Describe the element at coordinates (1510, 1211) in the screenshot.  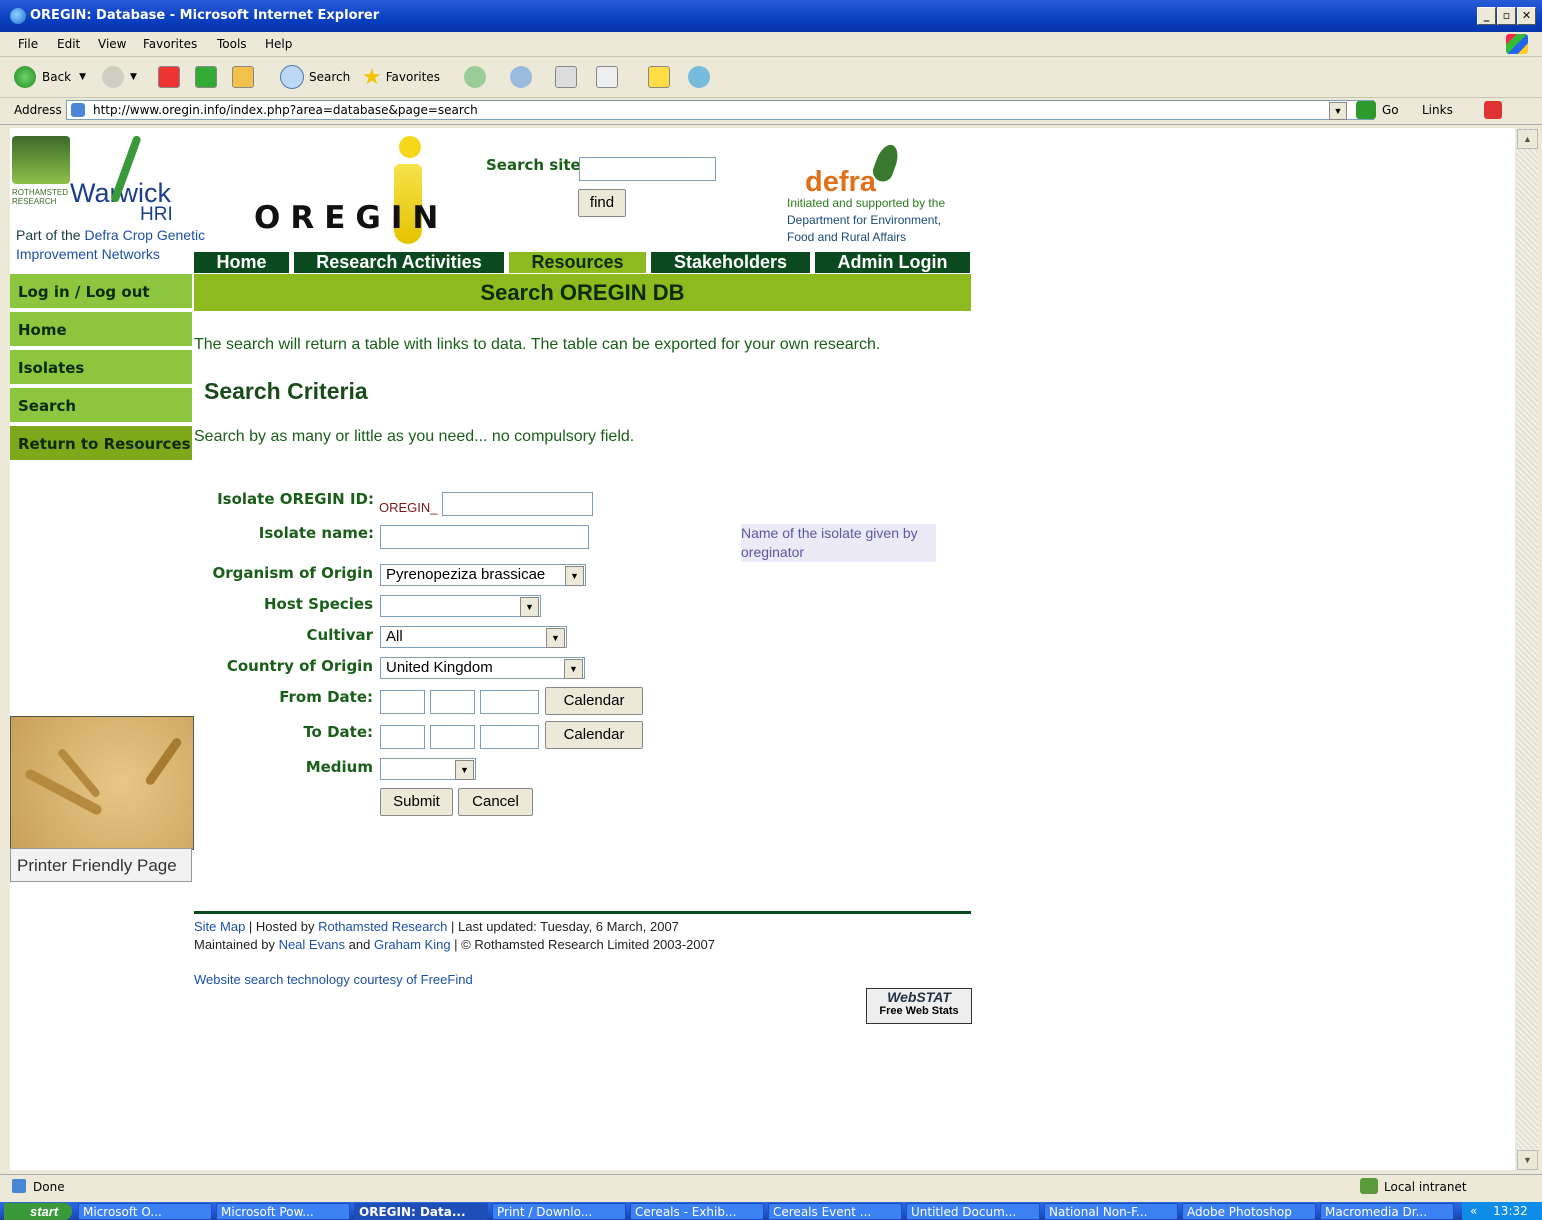
I see `clock: 13:32` at that location.